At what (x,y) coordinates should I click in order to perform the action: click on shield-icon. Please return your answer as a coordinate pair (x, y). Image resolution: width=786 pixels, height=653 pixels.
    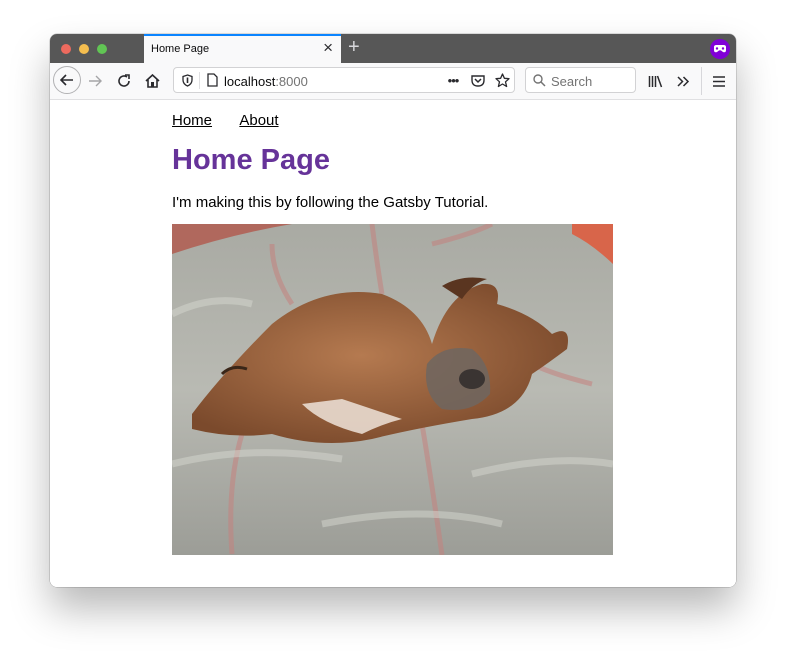
    Looking at the image, I should click on (187, 80).